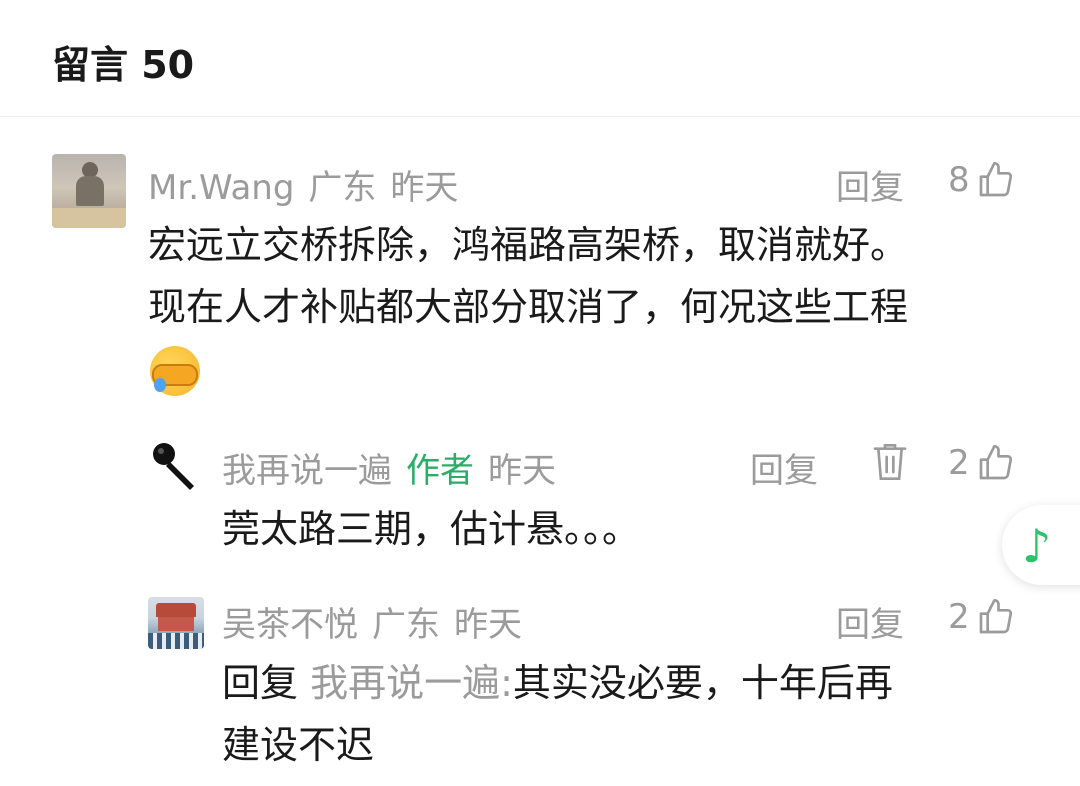  I want to click on delete-button, so click(890, 466).